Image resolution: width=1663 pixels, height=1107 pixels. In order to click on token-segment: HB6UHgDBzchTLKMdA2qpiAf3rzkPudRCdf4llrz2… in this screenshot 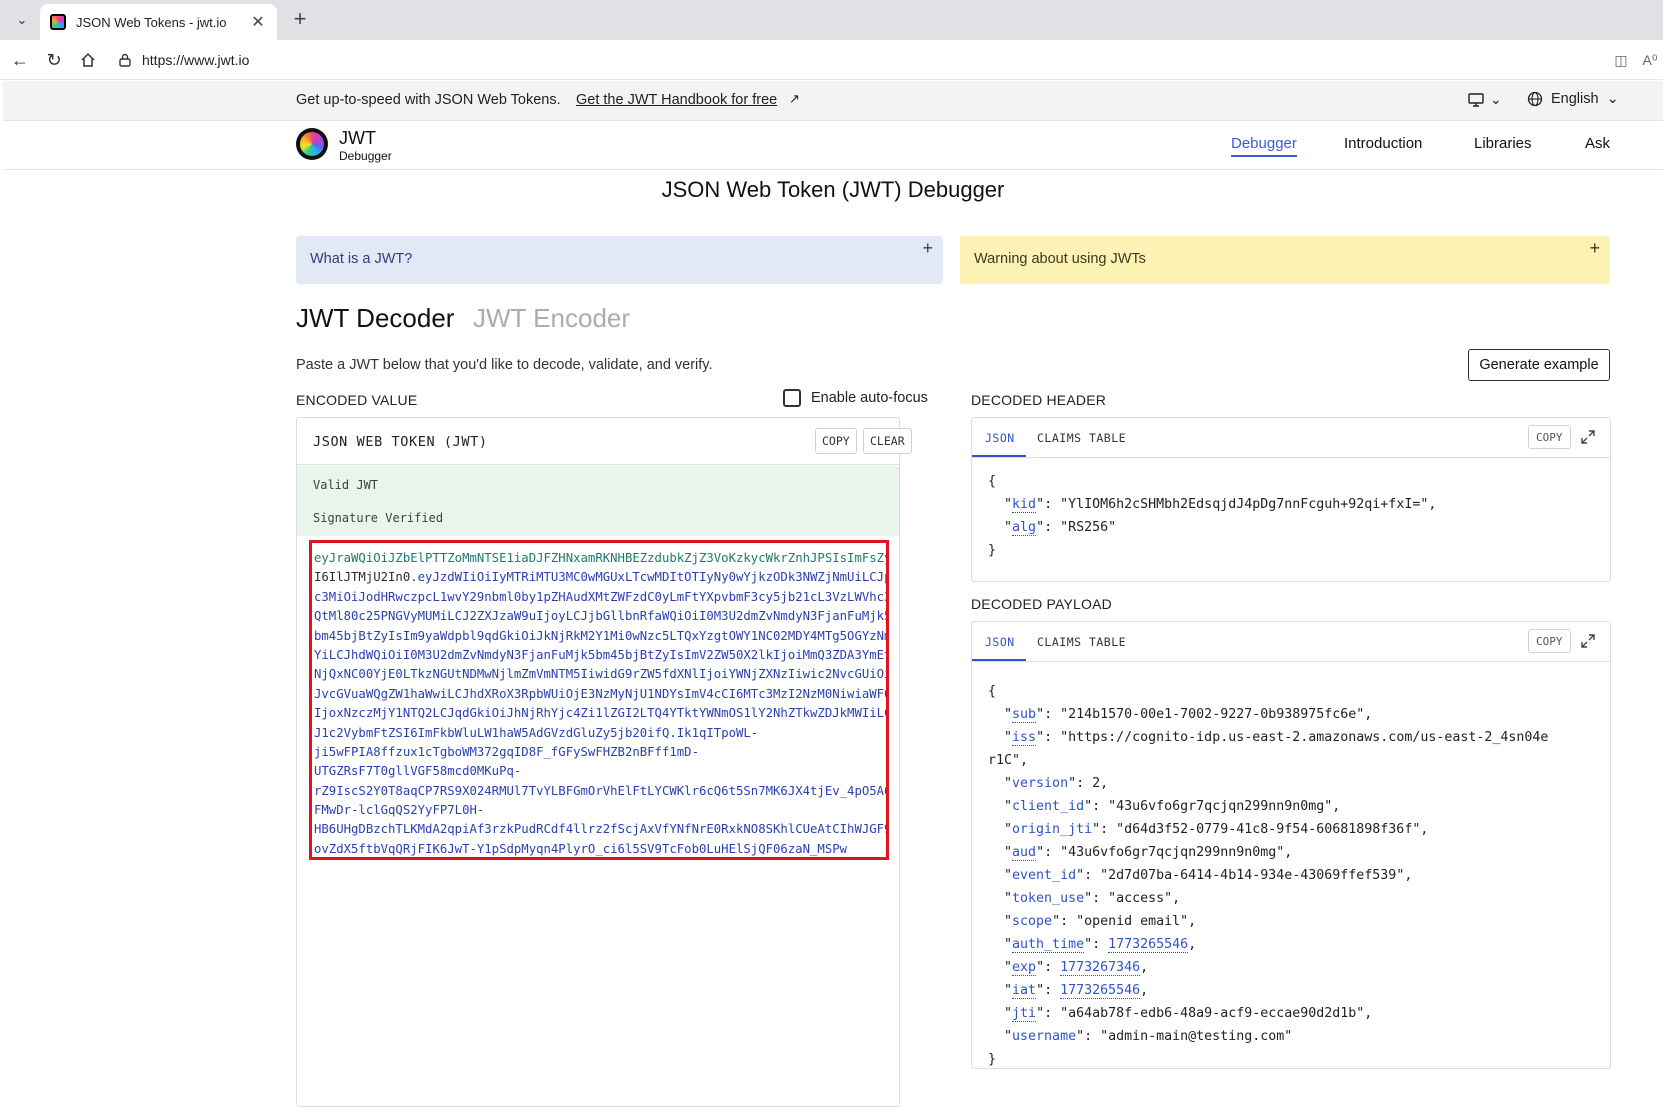, I will do `click(601, 829)`.